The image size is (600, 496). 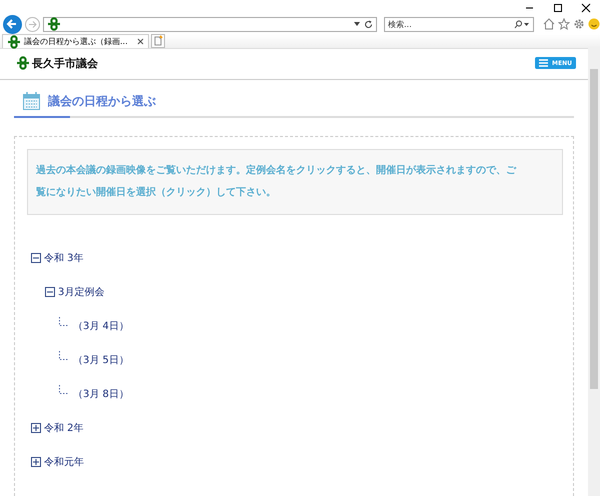 I want to click on date-link: （3月 8日）, so click(x=101, y=394).